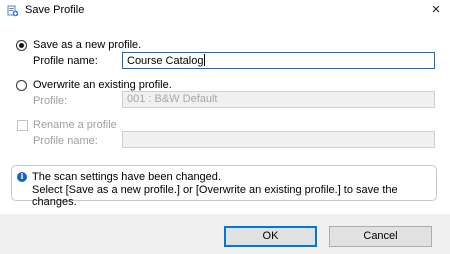 The image size is (450, 254). What do you see at coordinates (278, 139) in the screenshot?
I see `rename-name-input` at bounding box center [278, 139].